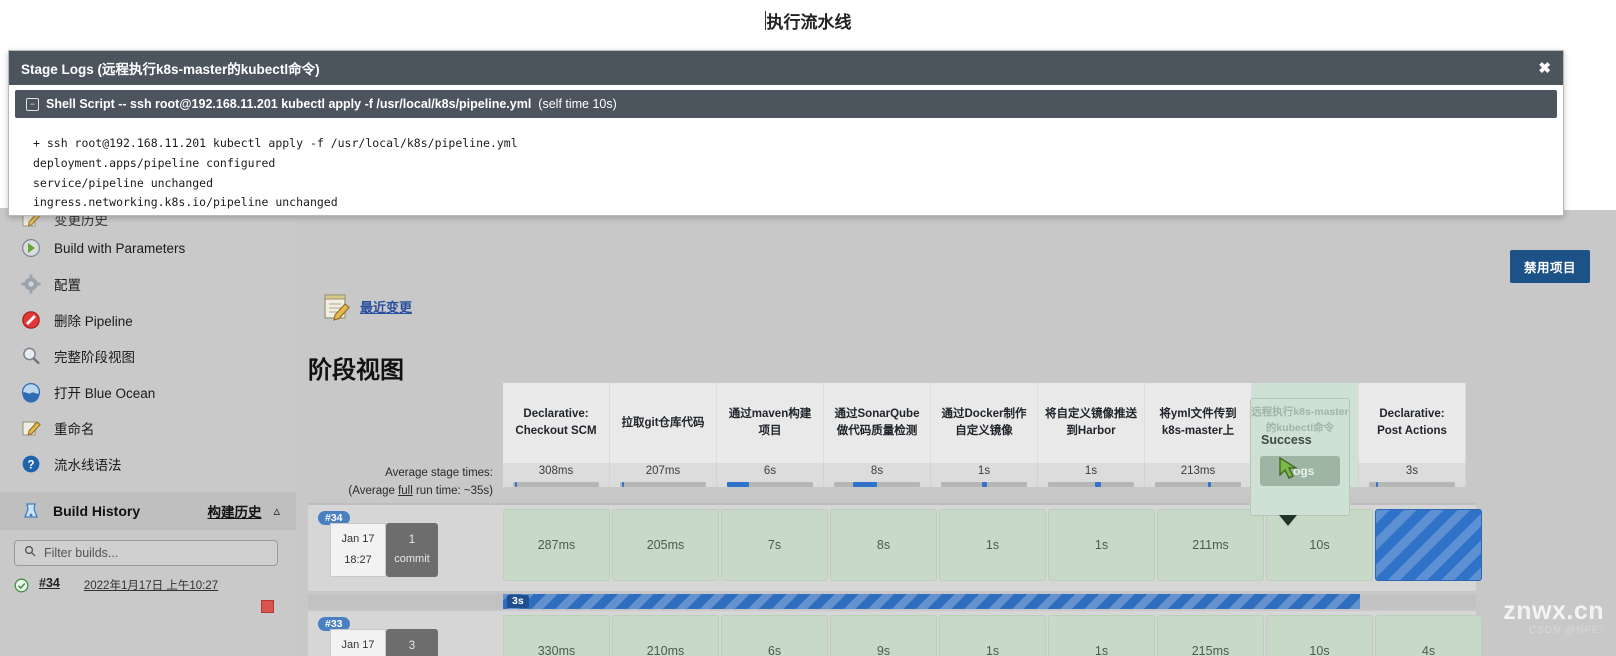  Describe the element at coordinates (148, 511) in the screenshot. I see `build-history-header: Build History 构建历史 ▵` at that location.